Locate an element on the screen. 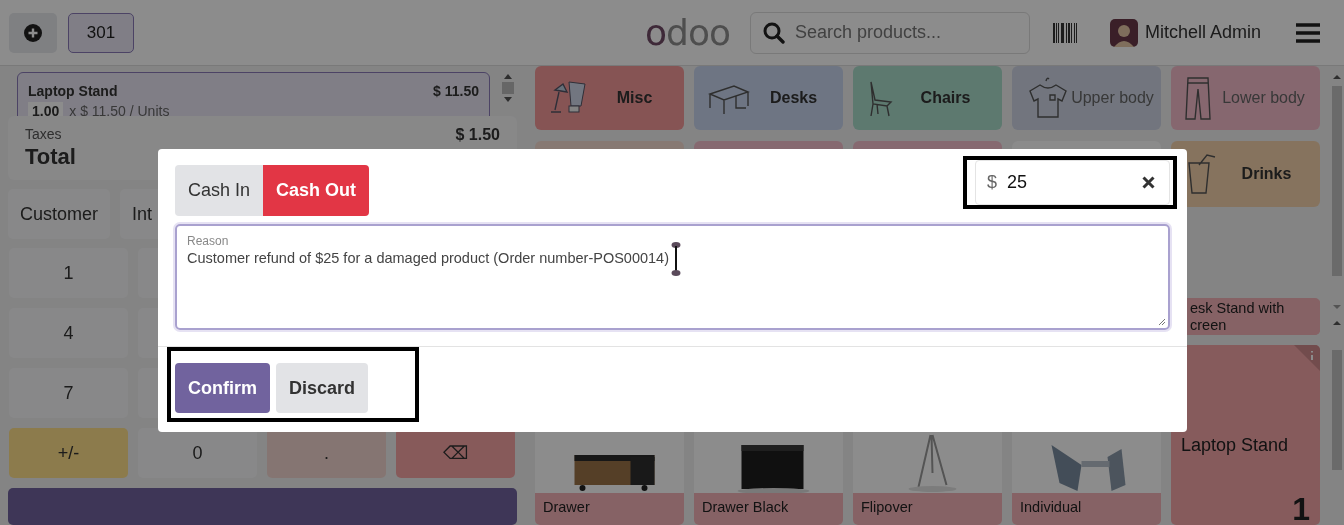 This screenshot has width=1344, height=525. taxes-amount: $ 1.50 is located at coordinates (477, 135).